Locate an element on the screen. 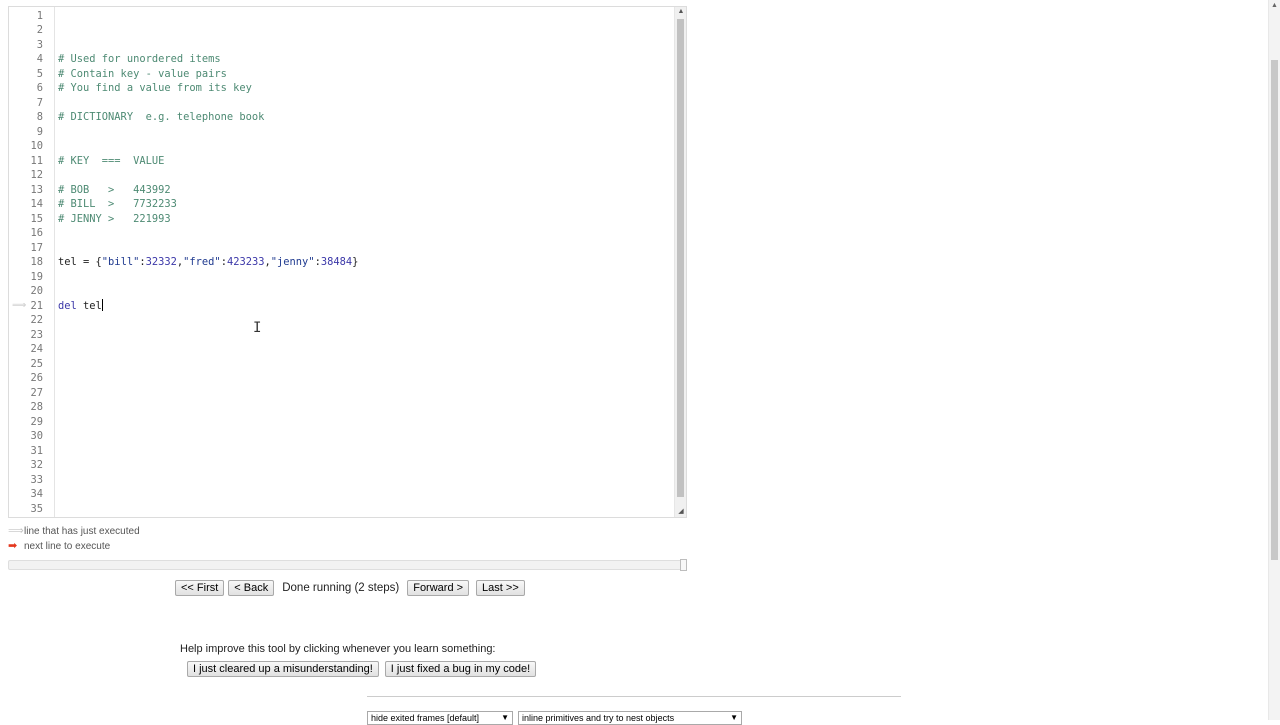 The height and width of the screenshot is (725, 1280). code-line: 2 is located at coordinates (341, 30).